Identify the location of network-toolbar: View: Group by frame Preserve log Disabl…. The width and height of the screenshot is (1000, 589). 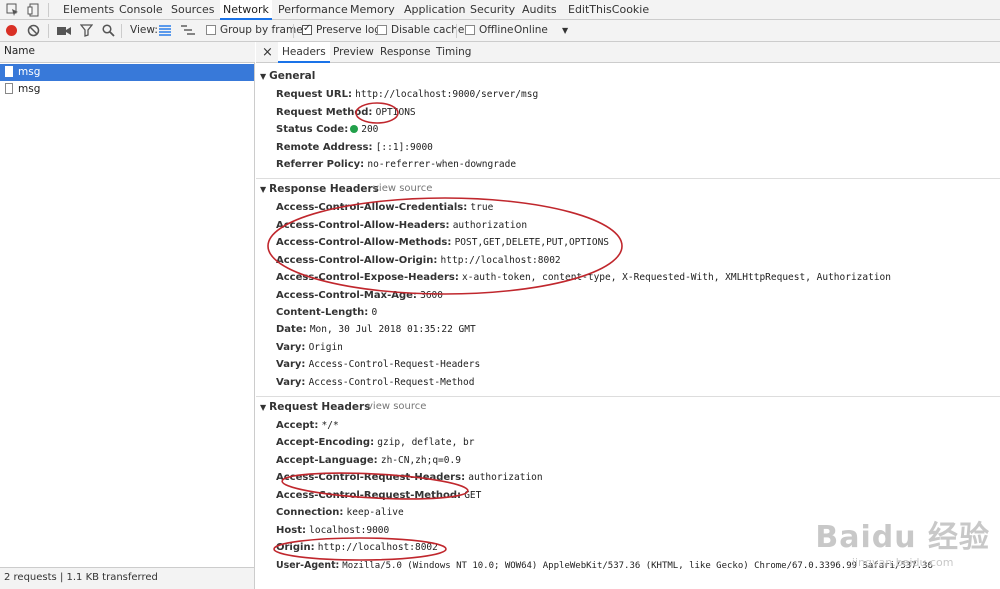
(500, 31).